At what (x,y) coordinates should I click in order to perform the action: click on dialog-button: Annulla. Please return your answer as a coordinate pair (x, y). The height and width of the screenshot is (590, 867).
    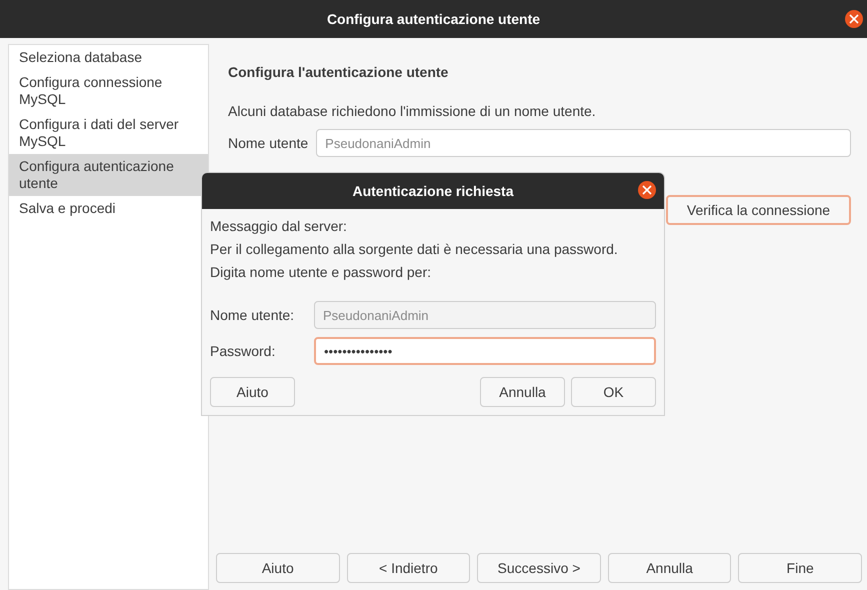
    Looking at the image, I should click on (522, 392).